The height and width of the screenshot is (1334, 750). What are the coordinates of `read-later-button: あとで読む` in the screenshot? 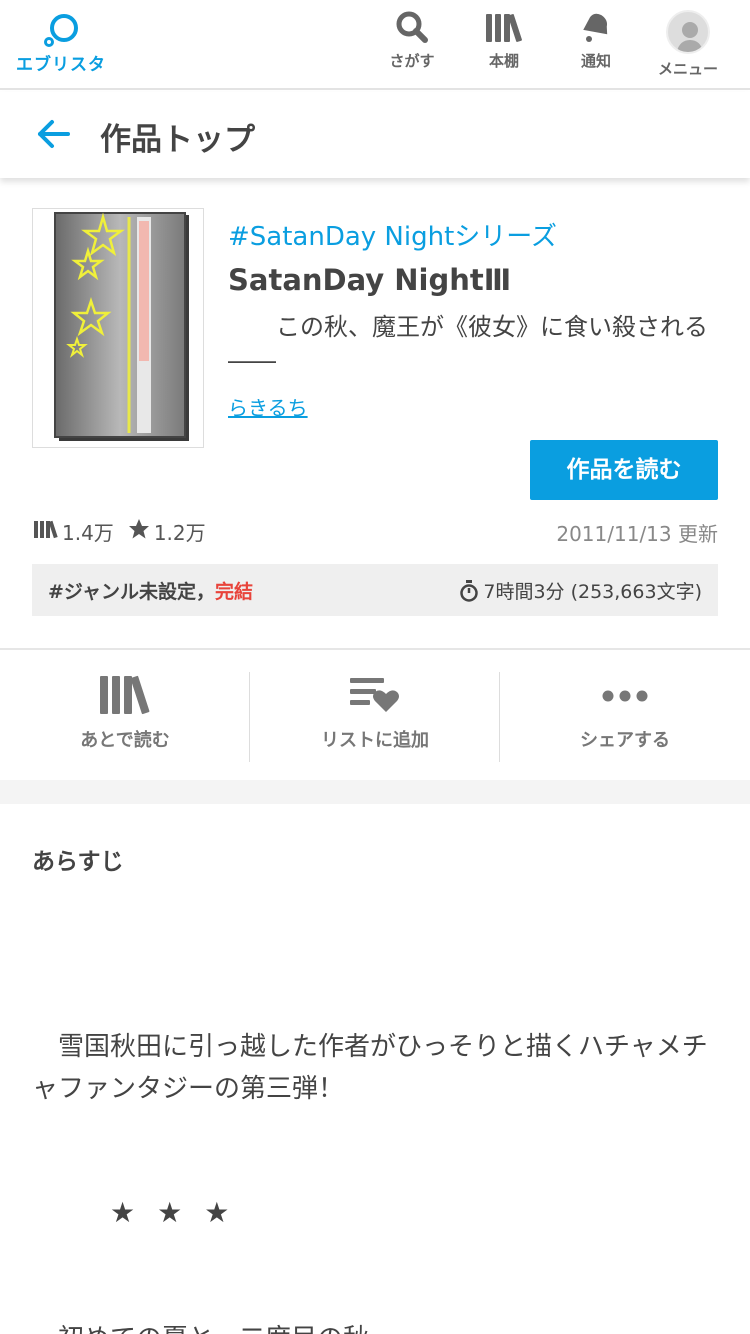 It's located at (125, 717).